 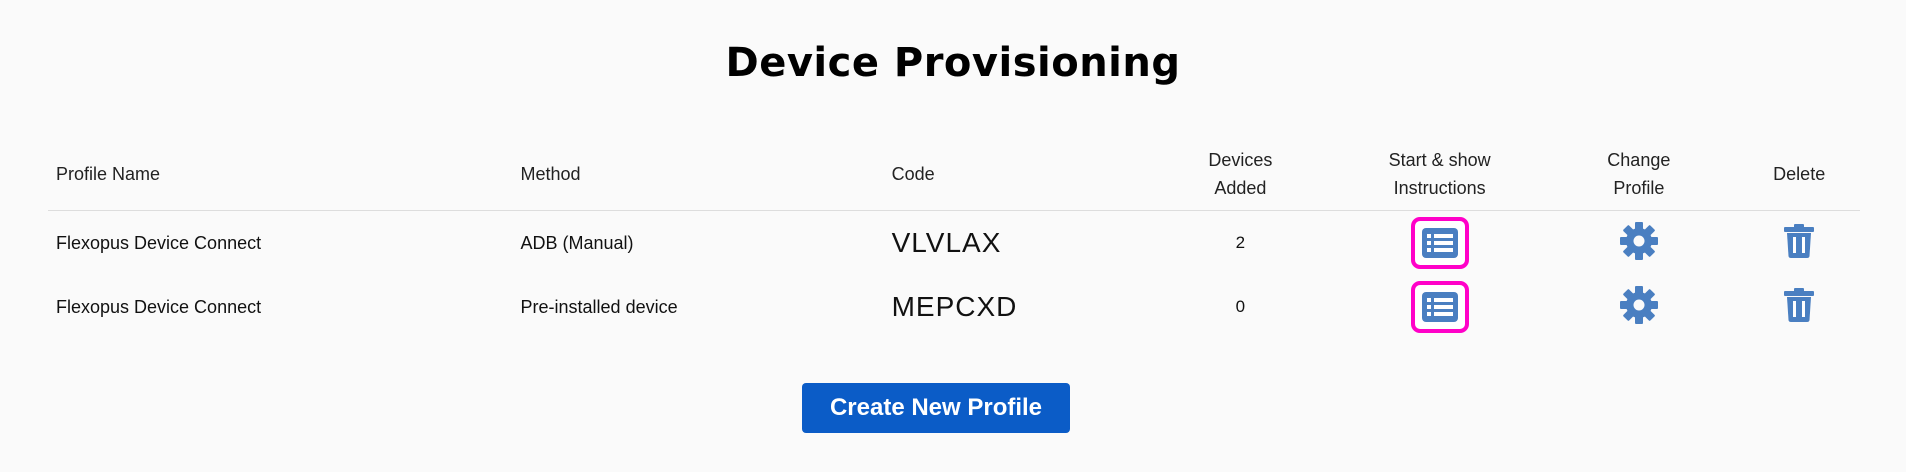 I want to click on header-devices-added-line1: Devices, so click(x=1240, y=160).